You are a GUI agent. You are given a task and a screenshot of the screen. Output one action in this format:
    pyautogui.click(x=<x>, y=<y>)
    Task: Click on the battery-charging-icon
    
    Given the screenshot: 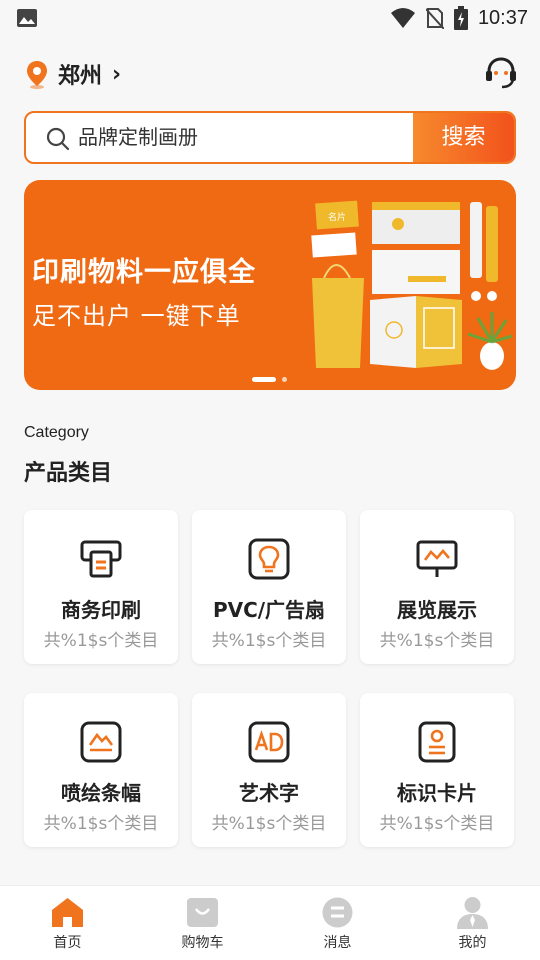 What is the action you would take?
    pyautogui.click(x=460, y=18)
    